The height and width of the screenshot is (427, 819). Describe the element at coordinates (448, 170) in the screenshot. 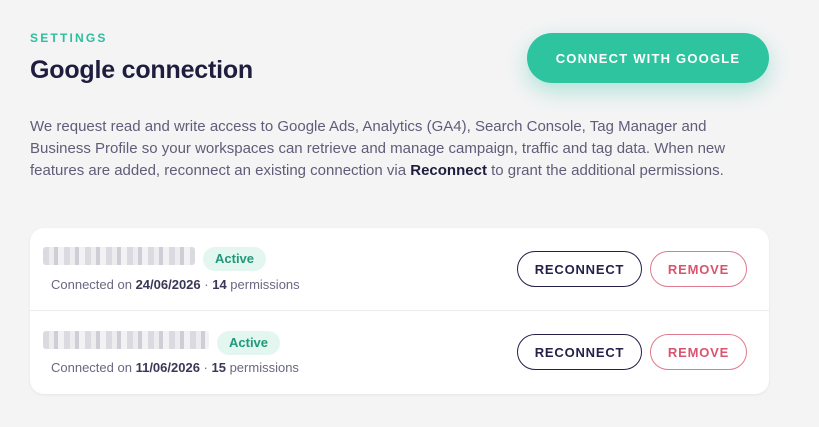

I see `description-emphasis: Reconnect` at that location.